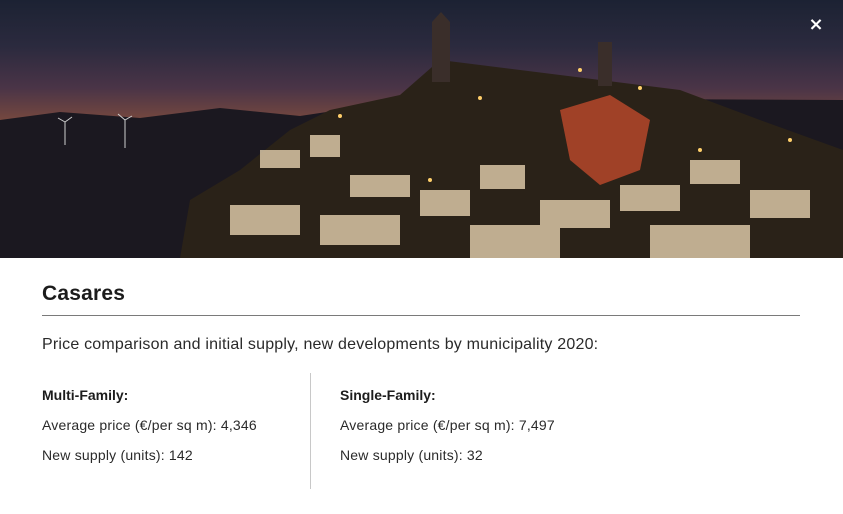 The height and width of the screenshot is (514, 843). What do you see at coordinates (84, 293) in the screenshot?
I see `municipality-title: Casares` at bounding box center [84, 293].